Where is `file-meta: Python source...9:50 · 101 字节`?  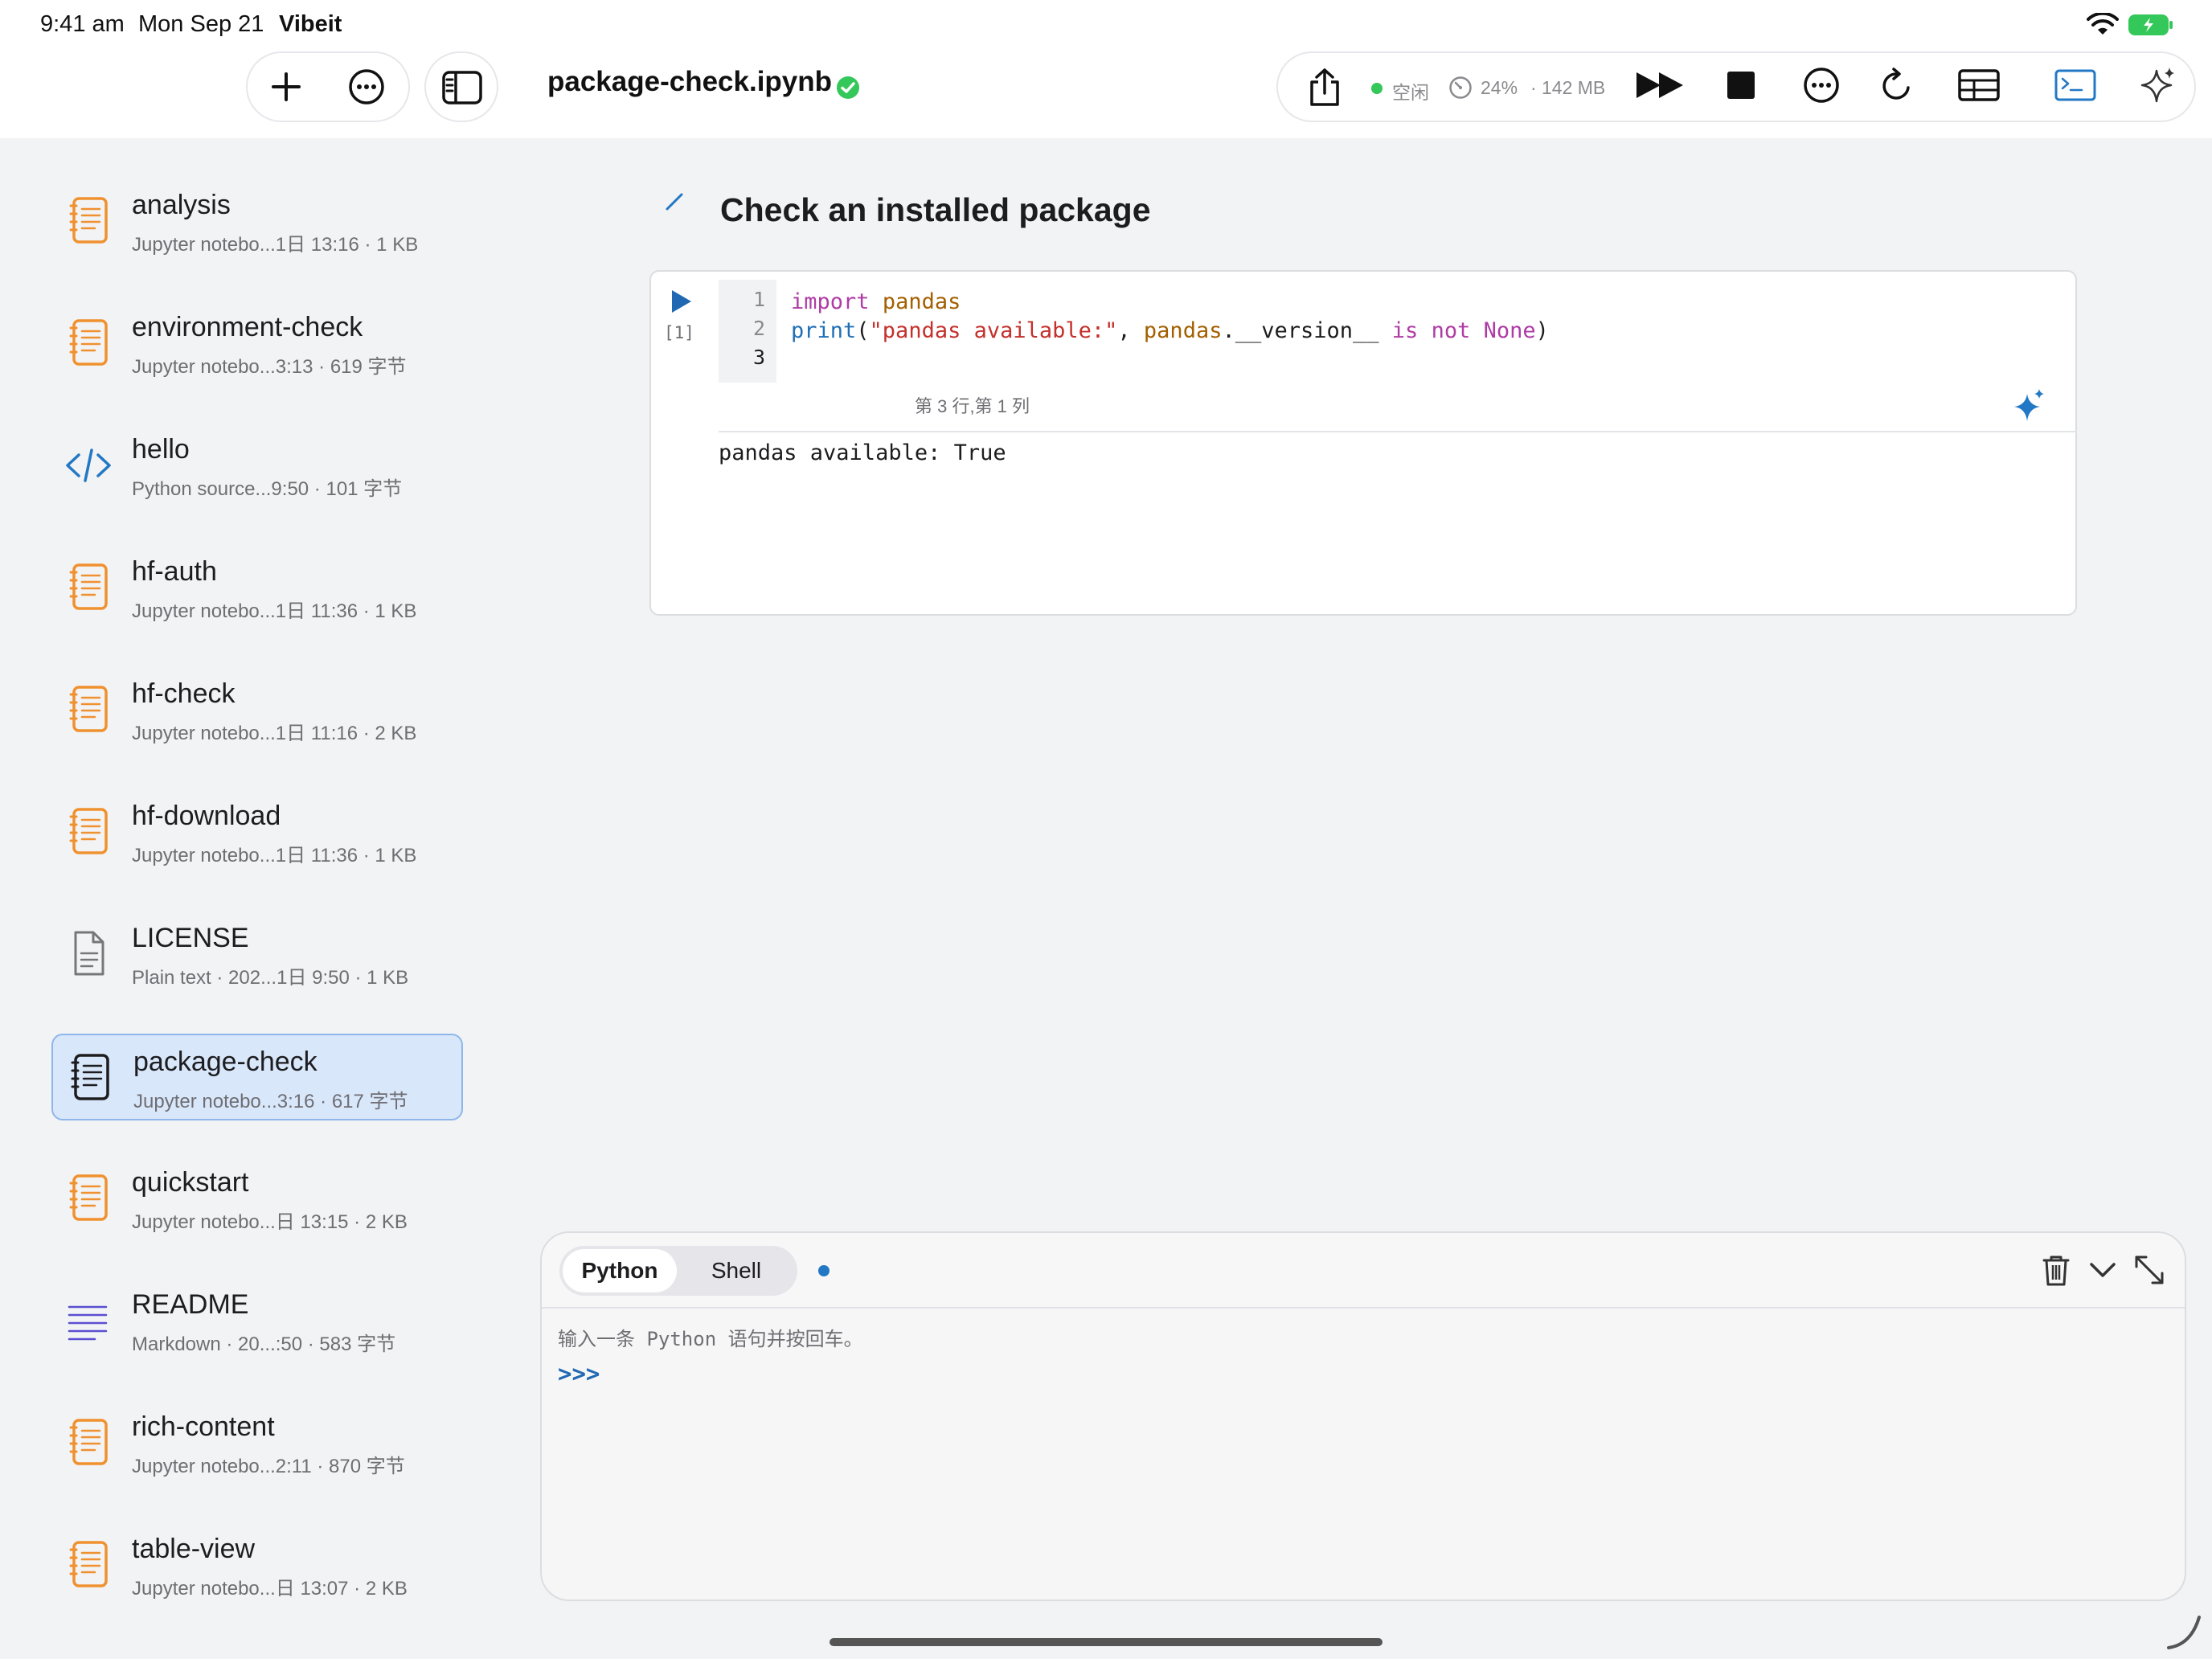 file-meta: Python source...9:50 · 101 字节 is located at coordinates (267, 489).